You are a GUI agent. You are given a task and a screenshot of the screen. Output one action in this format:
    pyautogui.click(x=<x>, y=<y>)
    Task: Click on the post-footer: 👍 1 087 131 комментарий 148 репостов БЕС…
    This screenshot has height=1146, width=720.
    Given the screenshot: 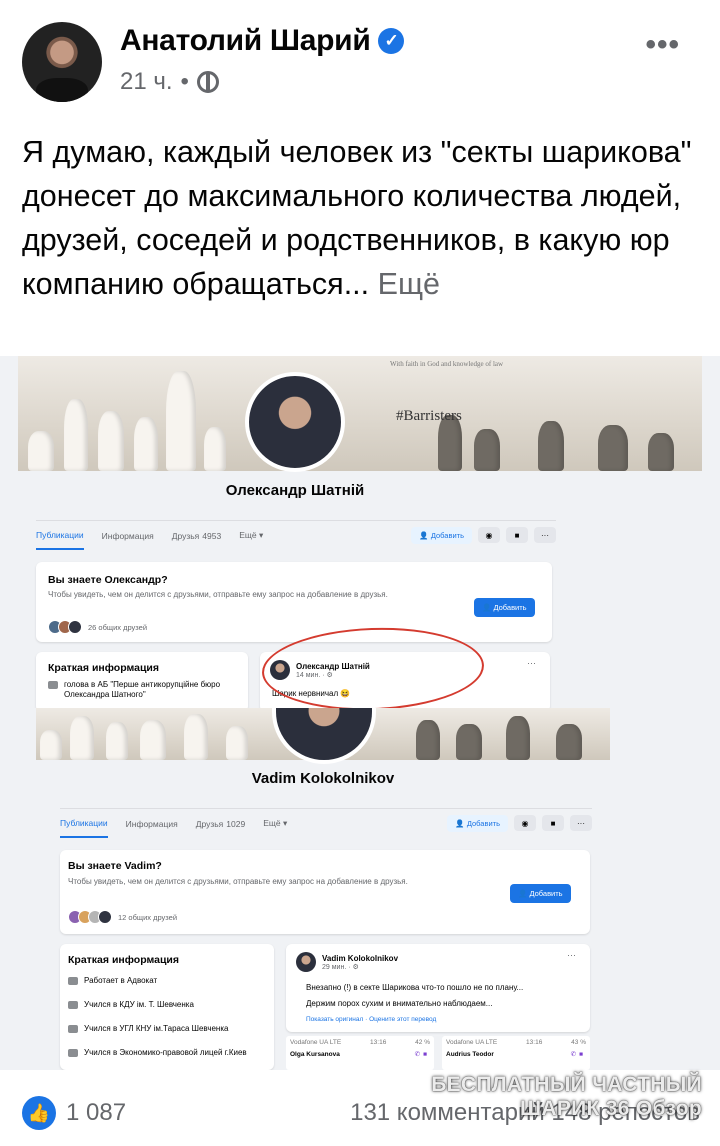 What is the action you would take?
    pyautogui.click(x=360, y=1108)
    